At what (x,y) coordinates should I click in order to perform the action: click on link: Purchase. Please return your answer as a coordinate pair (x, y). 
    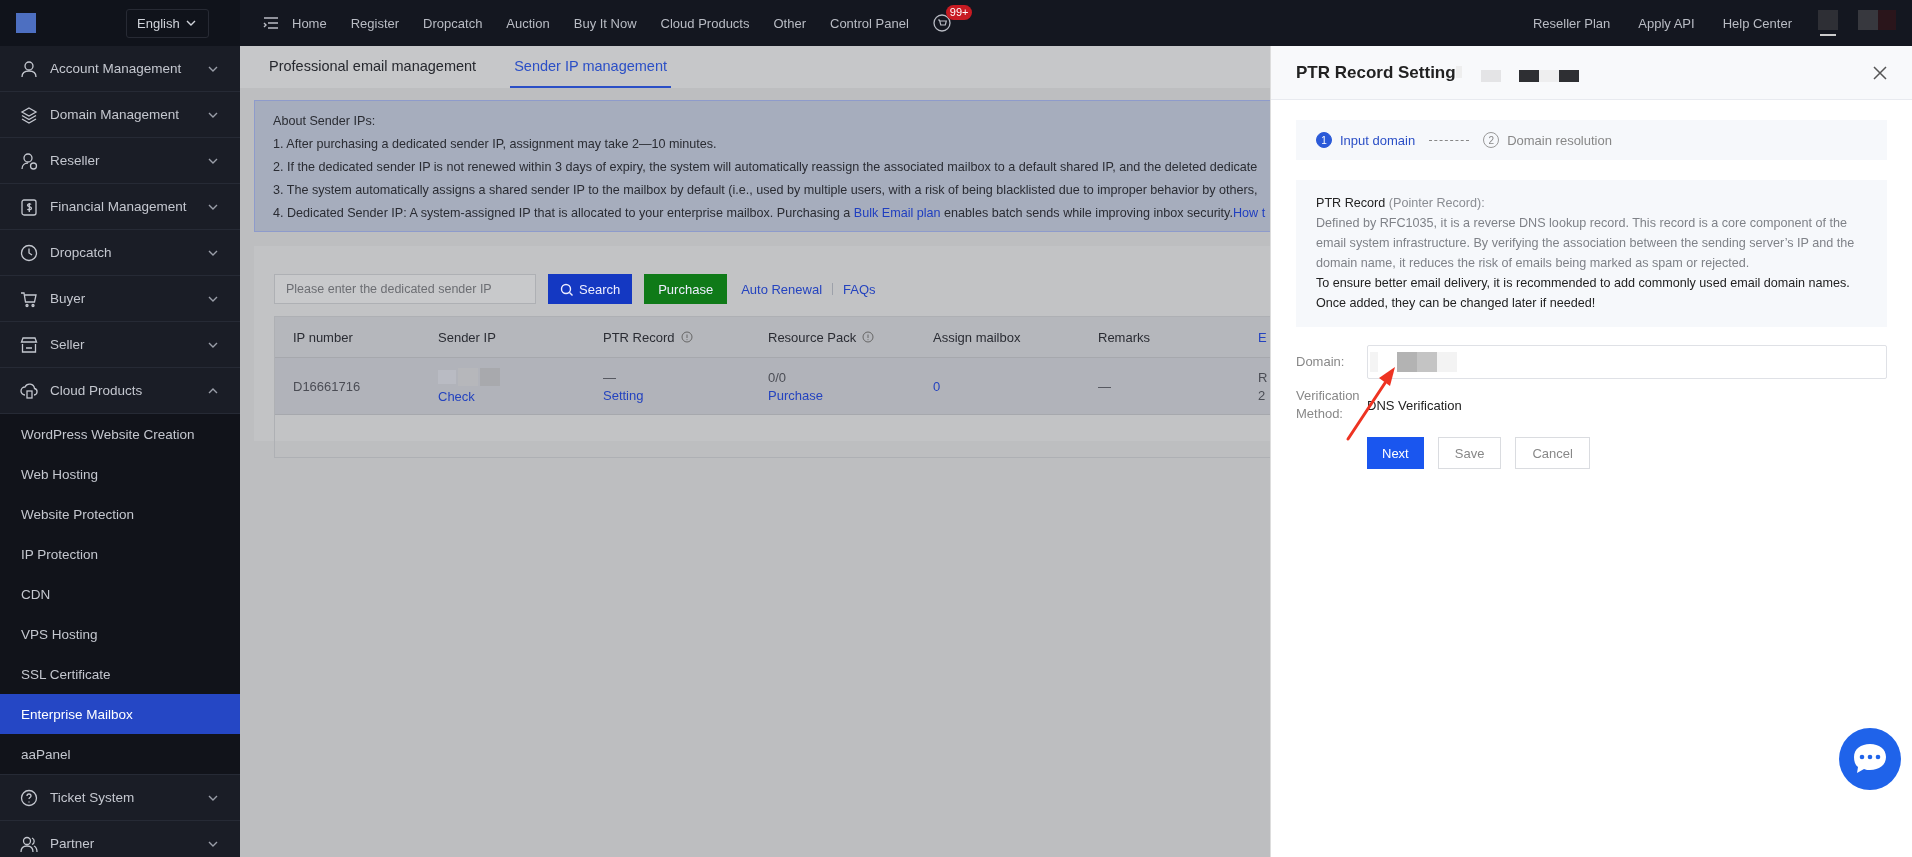
    Looking at the image, I should click on (841, 395).